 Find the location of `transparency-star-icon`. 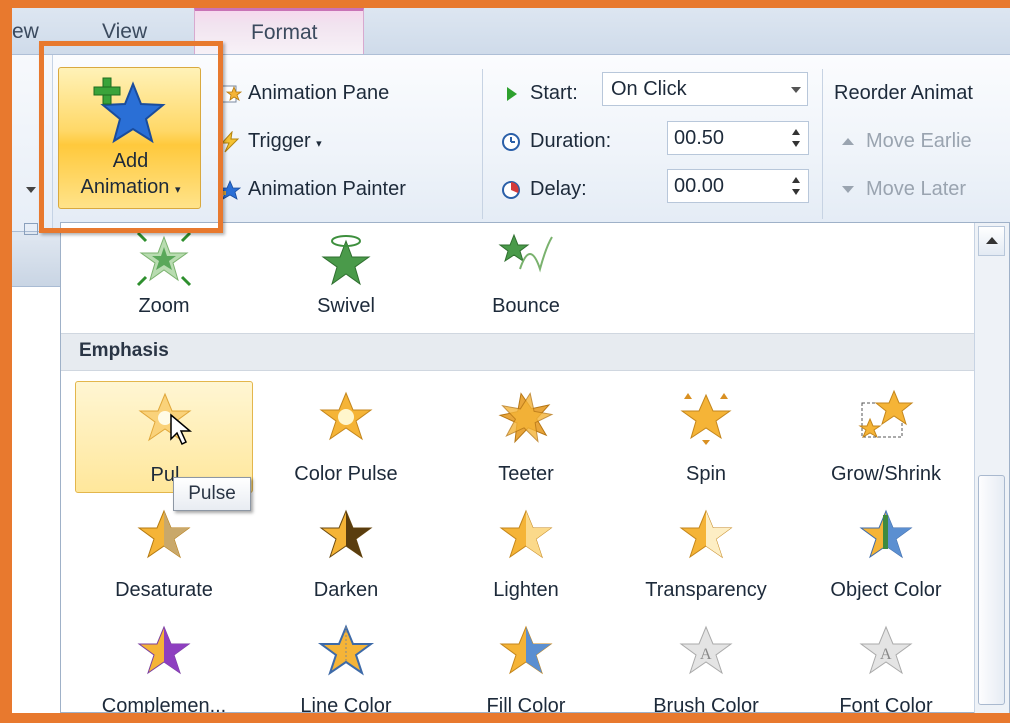

transparency-star-icon is located at coordinates (706, 534).